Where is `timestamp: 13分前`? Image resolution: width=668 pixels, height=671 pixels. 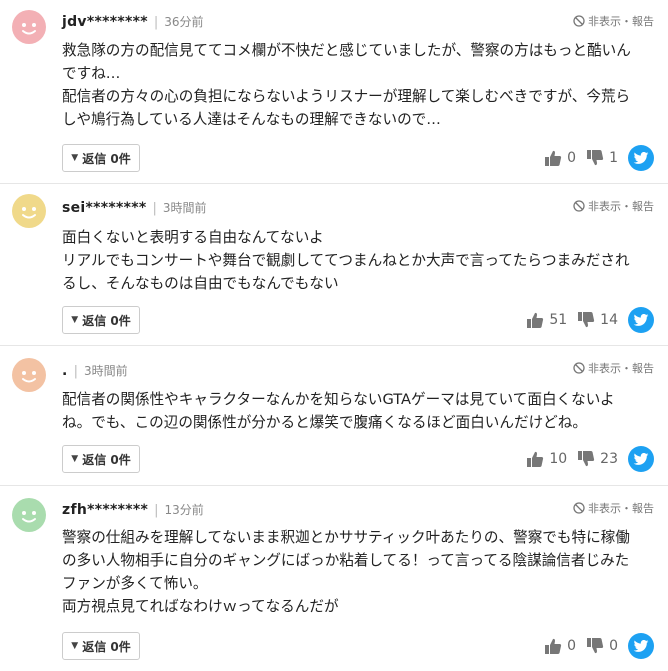 timestamp: 13分前 is located at coordinates (184, 510).